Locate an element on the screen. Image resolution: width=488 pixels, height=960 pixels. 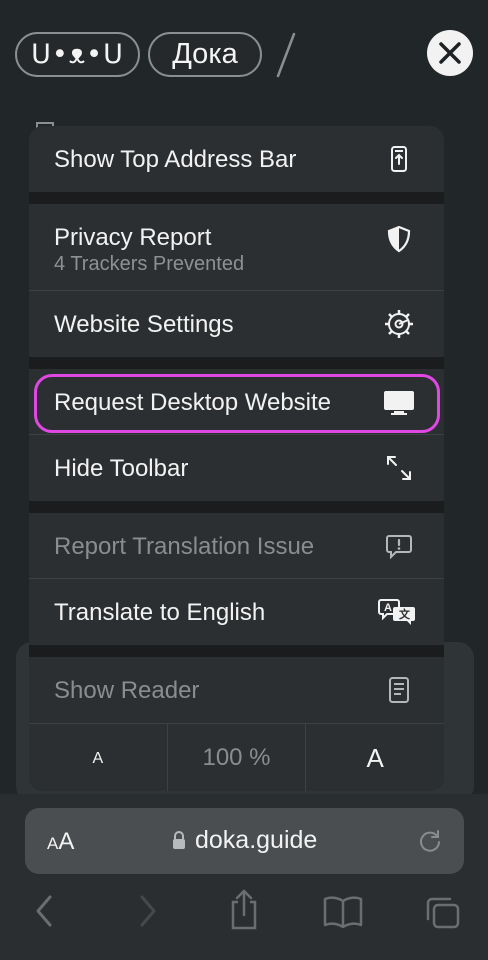
text-size-controls: A 100 % A is located at coordinates (236, 757).